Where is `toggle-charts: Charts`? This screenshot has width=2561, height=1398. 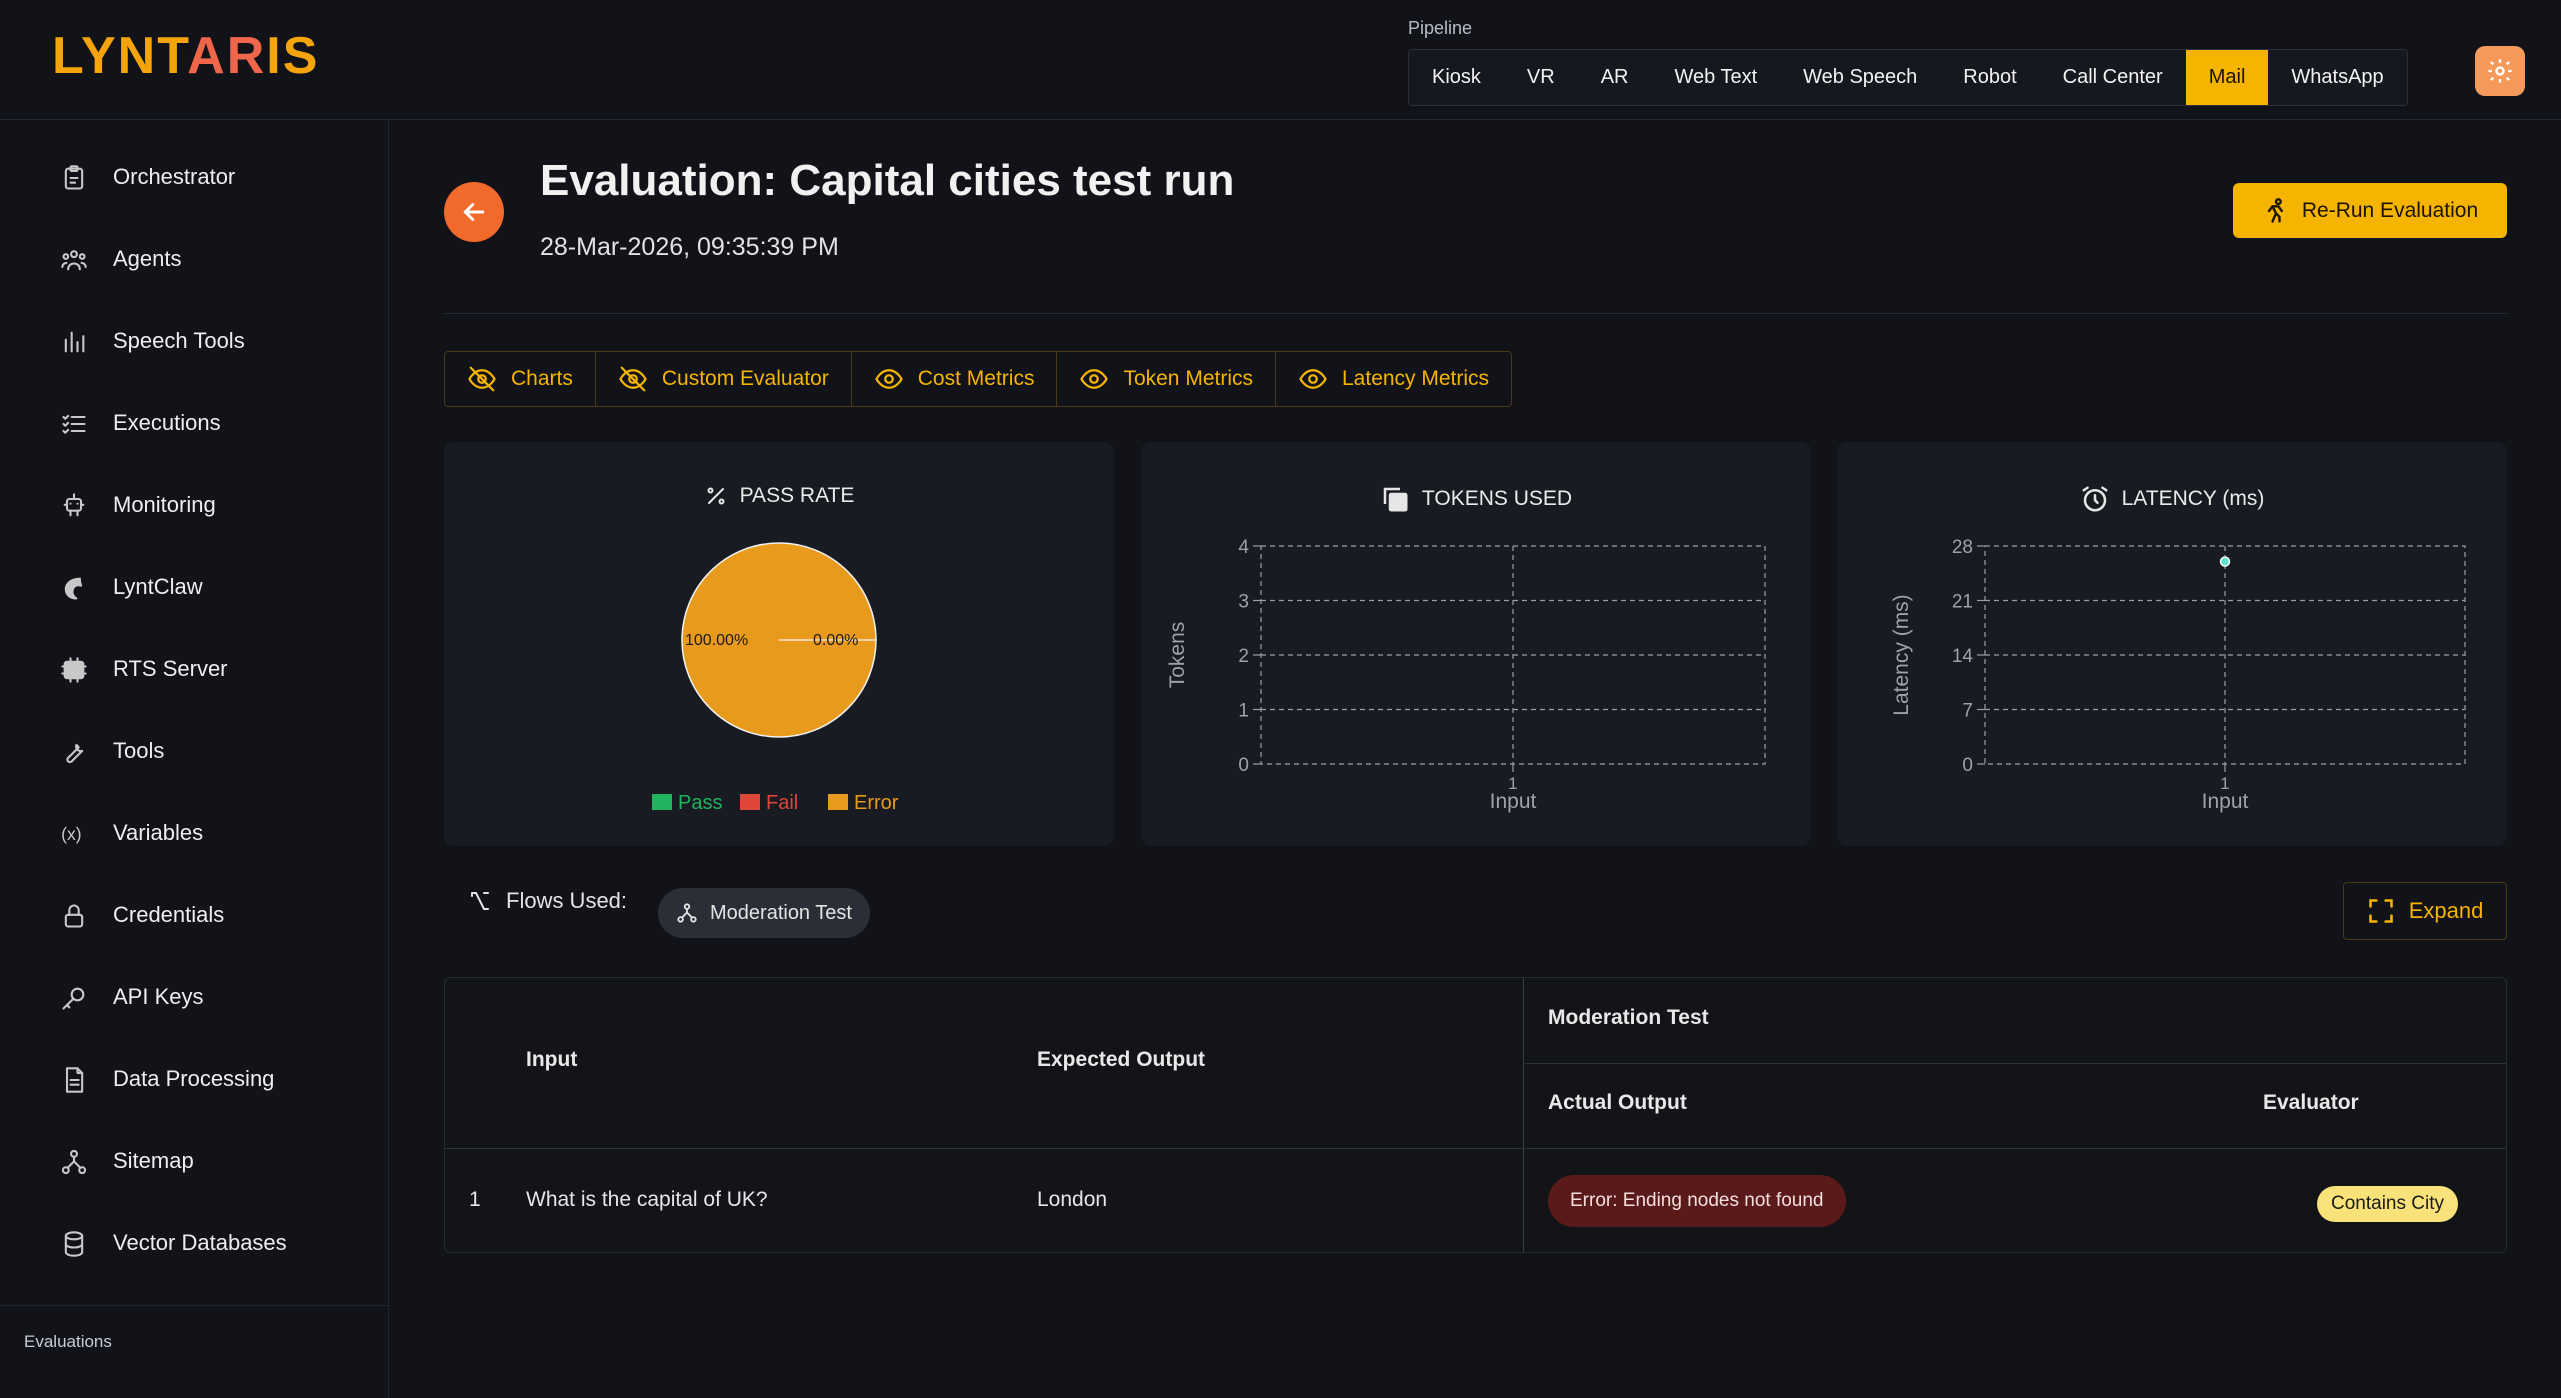 toggle-charts: Charts is located at coordinates (520, 379).